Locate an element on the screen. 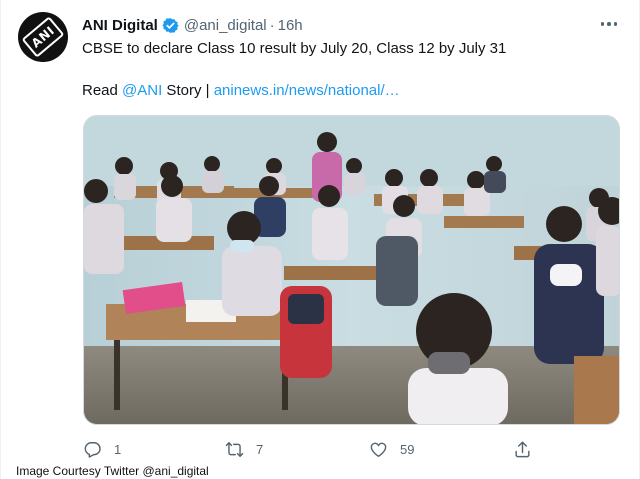  image-credit-caption: Image Courtesy Twitter @ani_digital is located at coordinates (112, 471).